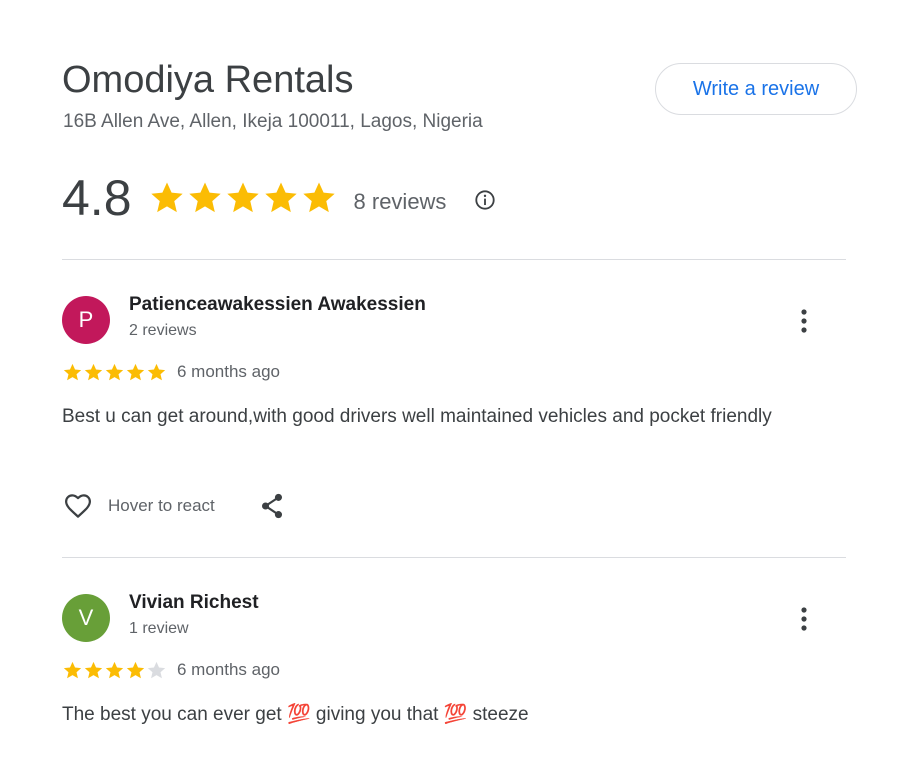 The width and height of the screenshot is (921, 783). Describe the element at coordinates (163, 330) in the screenshot. I see `author-review-count: 2 reviews` at that location.